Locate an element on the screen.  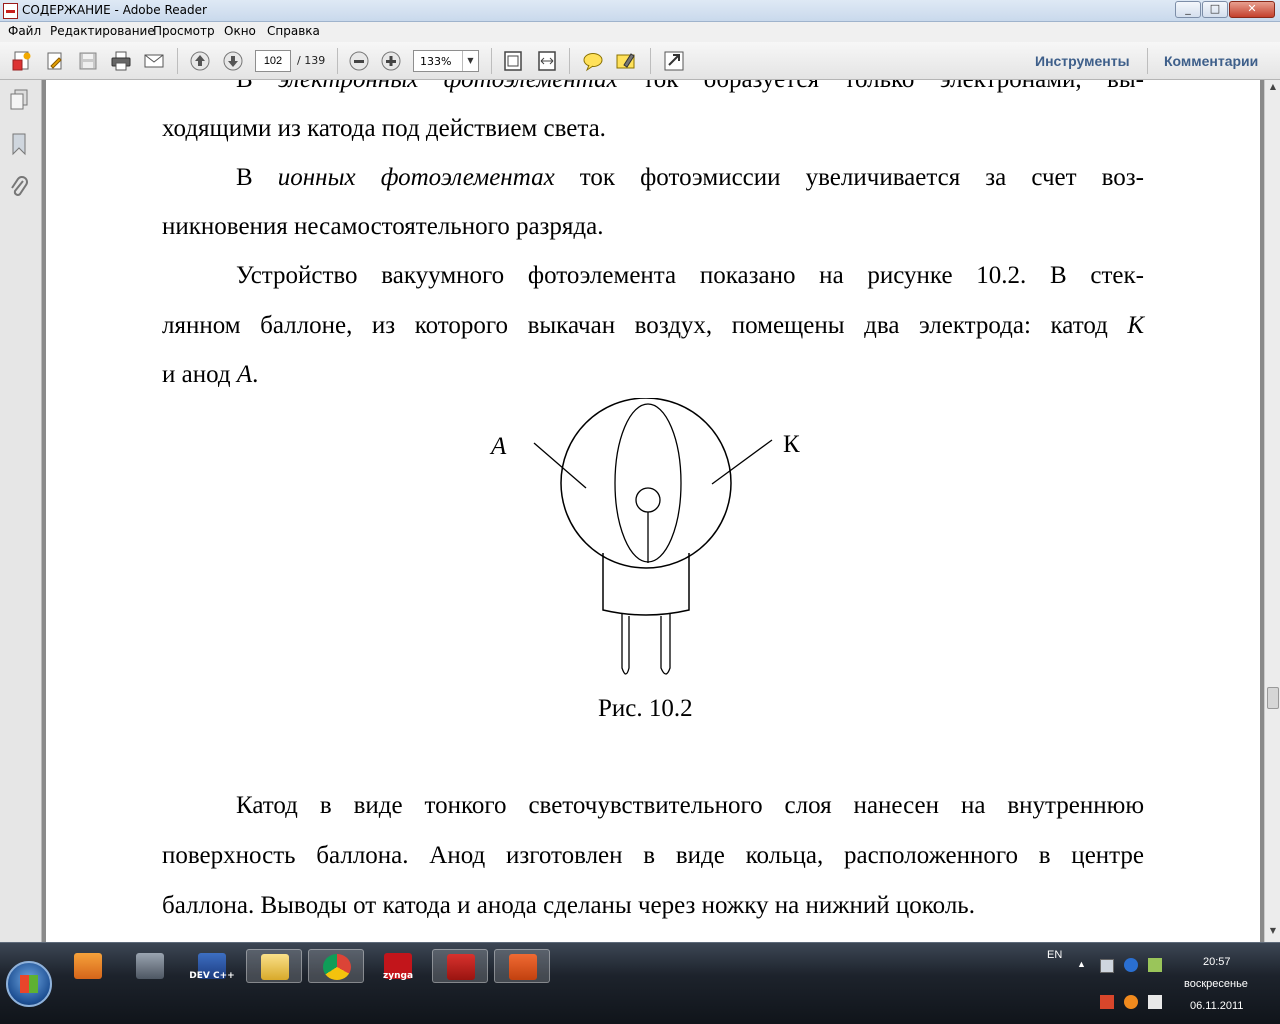
bookmarks-icon is located at coordinates (19, 144).